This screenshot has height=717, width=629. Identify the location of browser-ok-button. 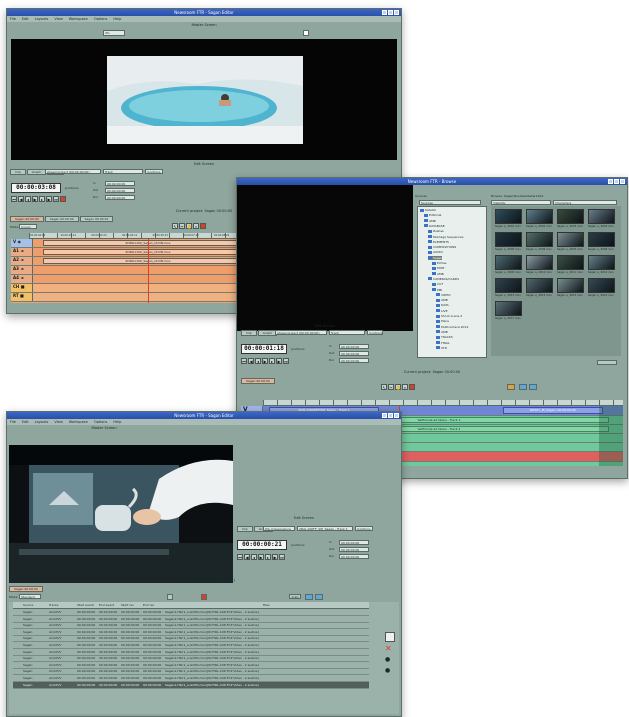
(607, 362).